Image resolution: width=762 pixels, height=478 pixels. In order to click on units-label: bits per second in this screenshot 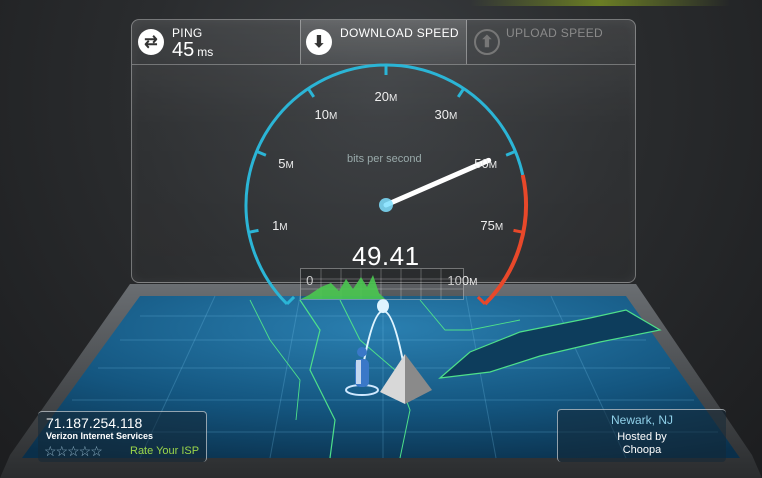, I will do `click(384, 159)`.